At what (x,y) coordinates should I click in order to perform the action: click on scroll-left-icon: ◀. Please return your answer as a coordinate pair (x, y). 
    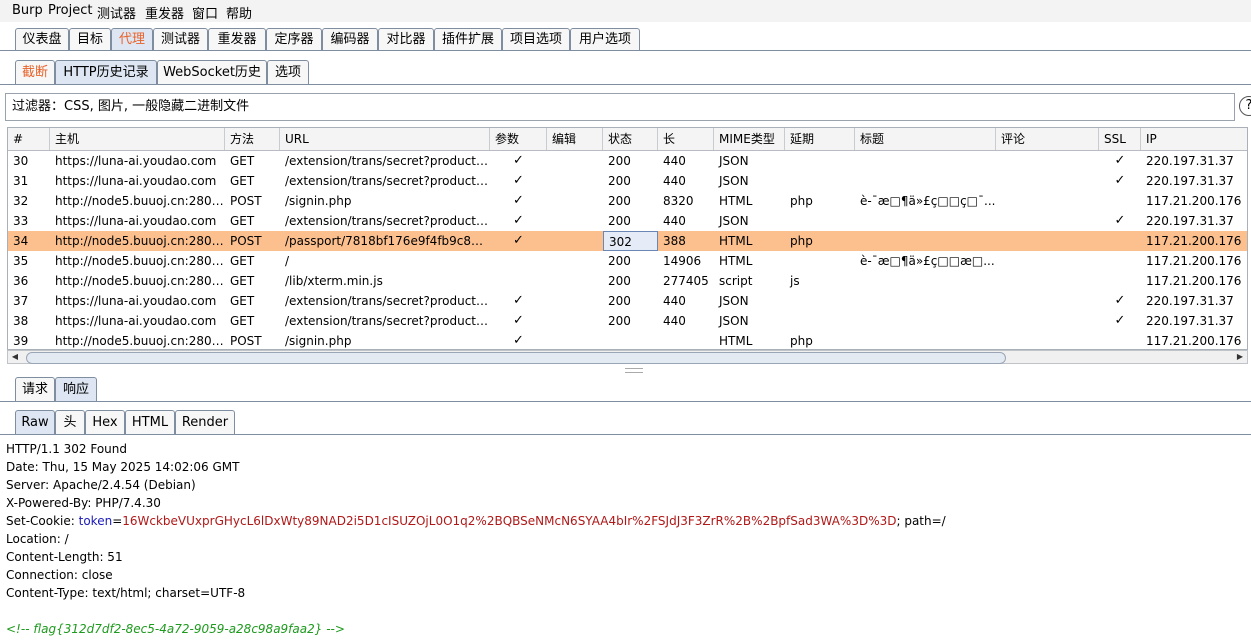
    Looking at the image, I should click on (15, 357).